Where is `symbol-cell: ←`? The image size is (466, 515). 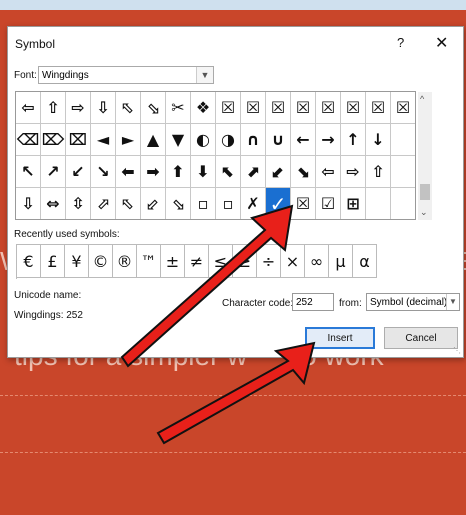
symbol-cell: ← is located at coordinates (303, 140).